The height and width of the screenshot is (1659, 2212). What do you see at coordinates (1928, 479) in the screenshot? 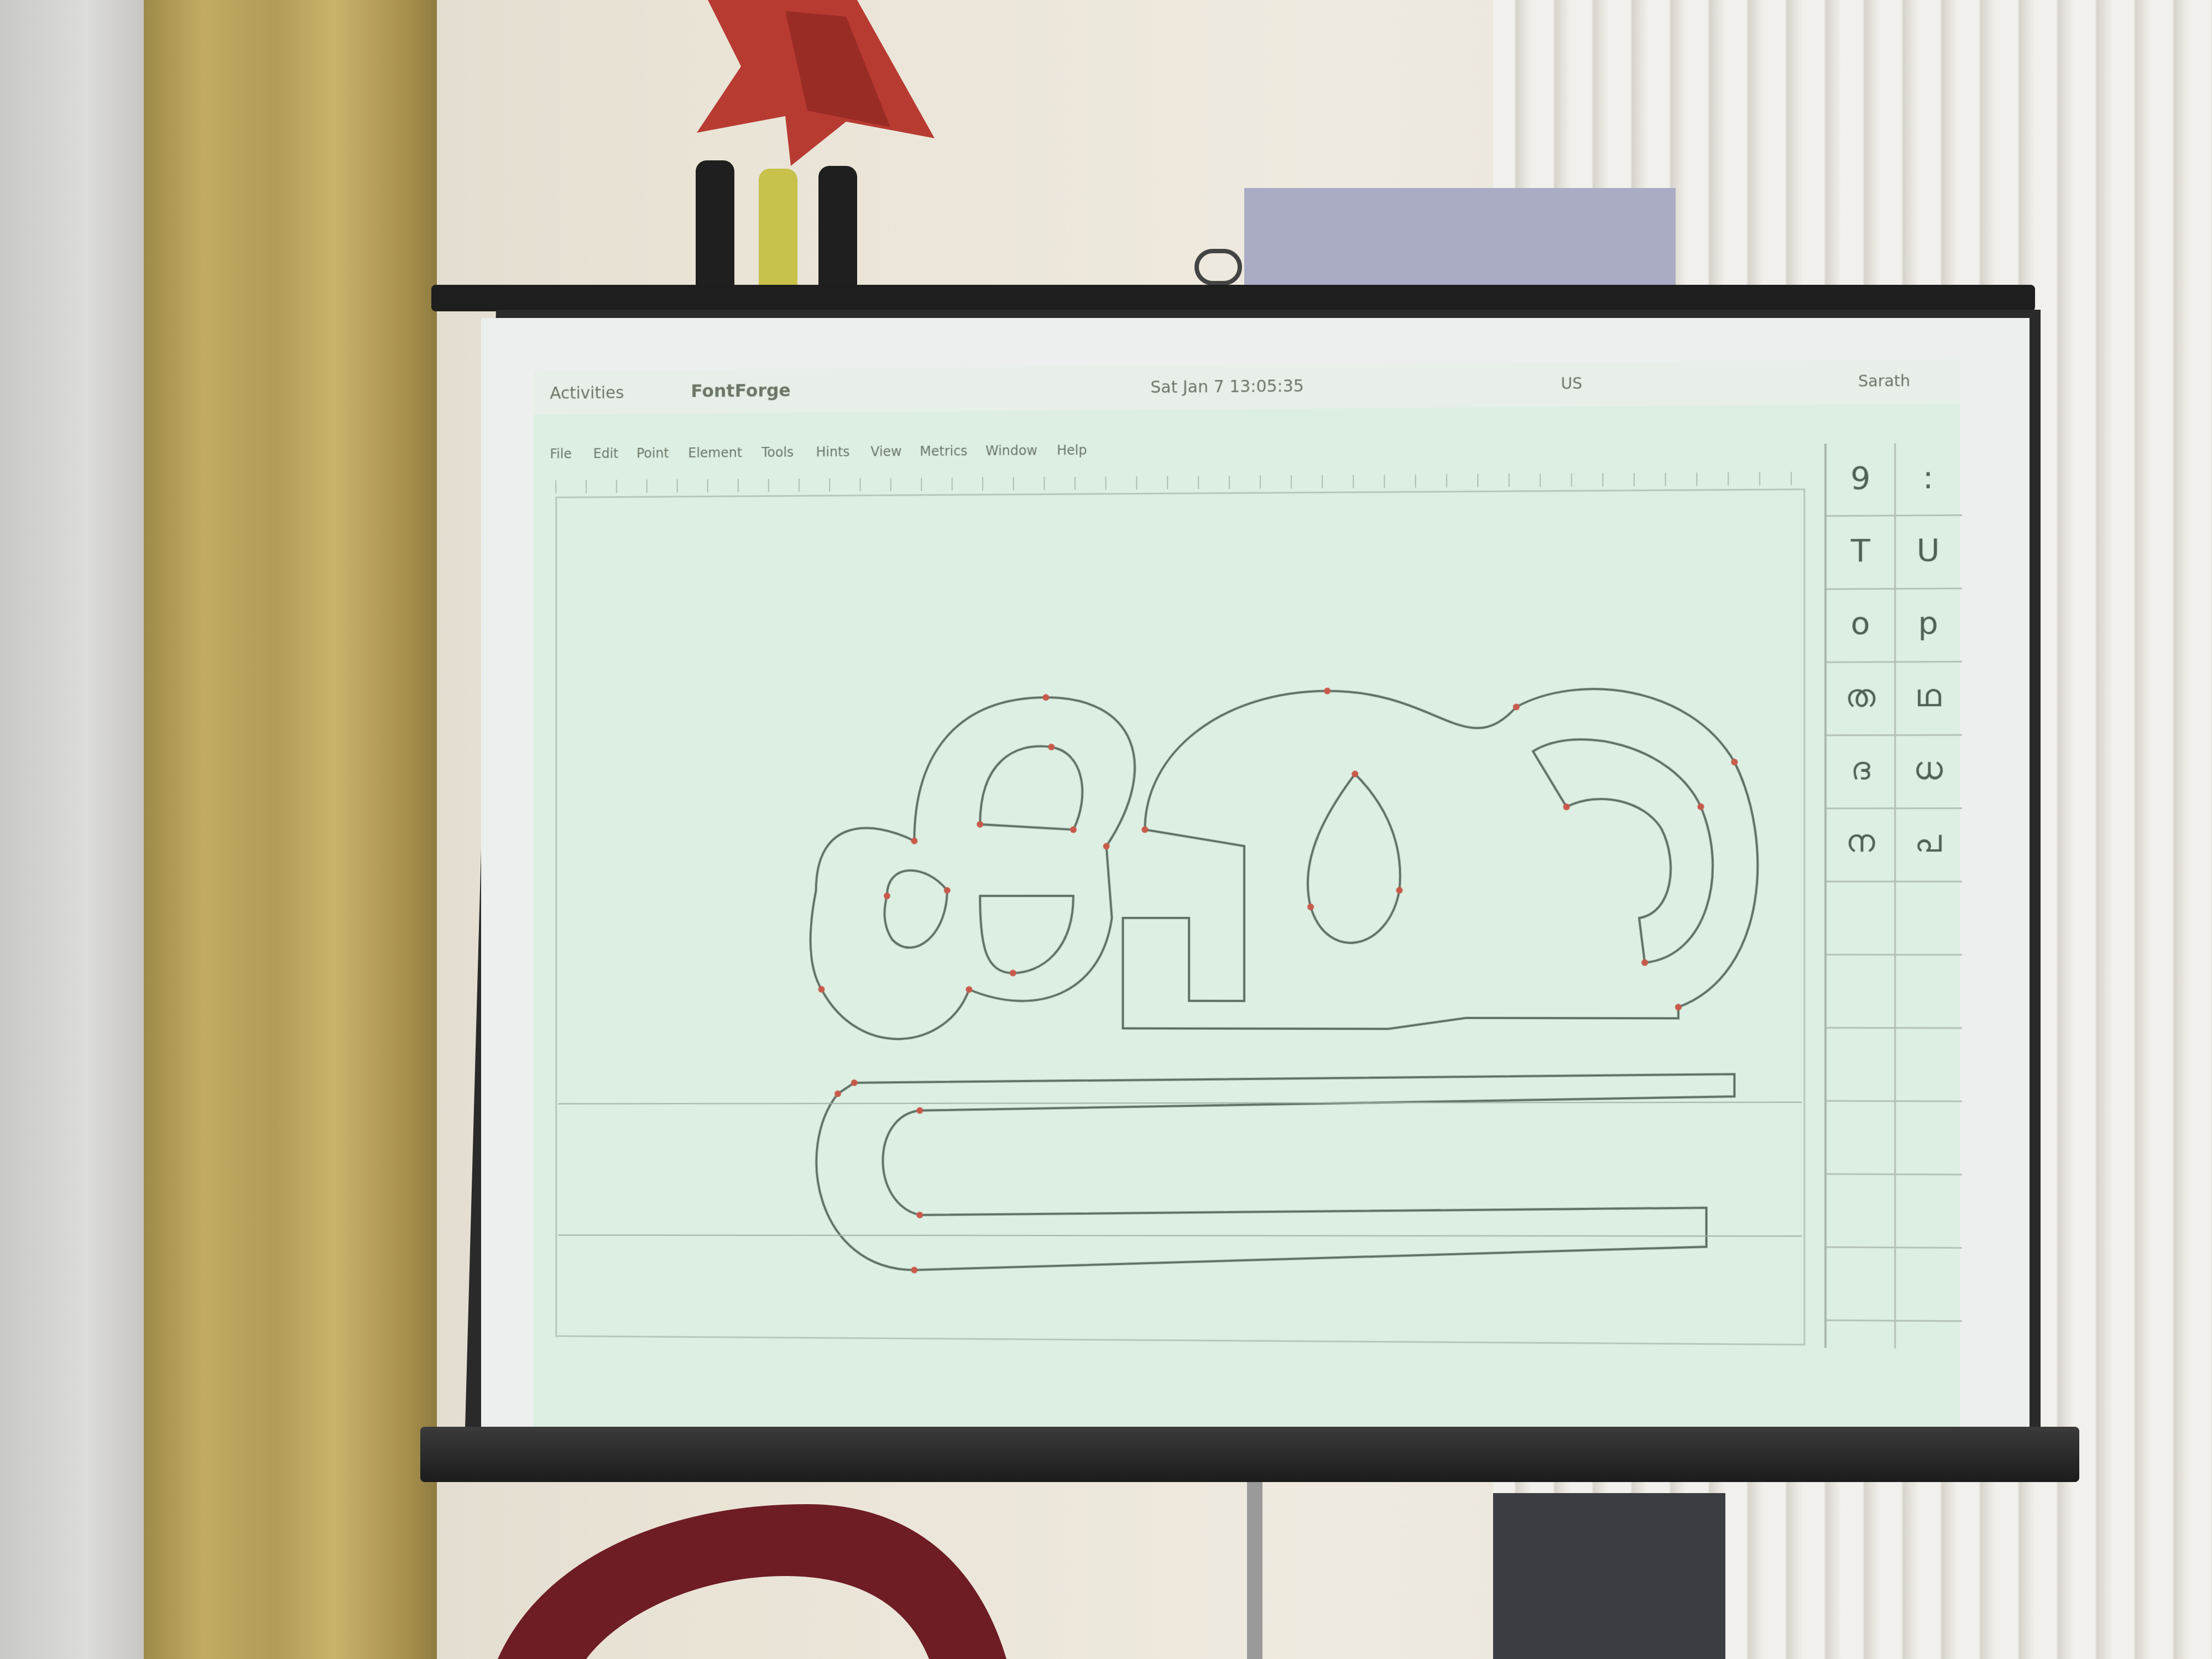
I see `glyph-cell: :` at bounding box center [1928, 479].